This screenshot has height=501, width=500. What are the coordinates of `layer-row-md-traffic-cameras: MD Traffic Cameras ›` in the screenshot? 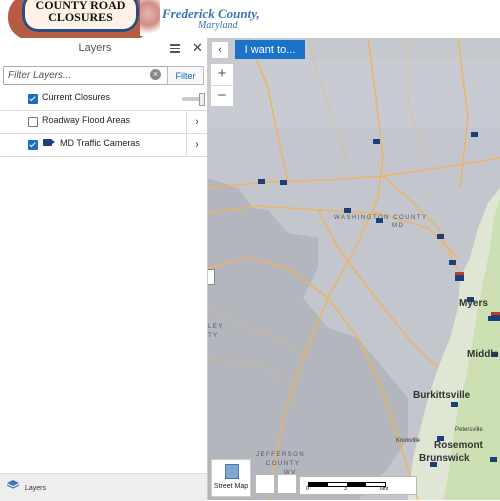 It's located at (103, 145).